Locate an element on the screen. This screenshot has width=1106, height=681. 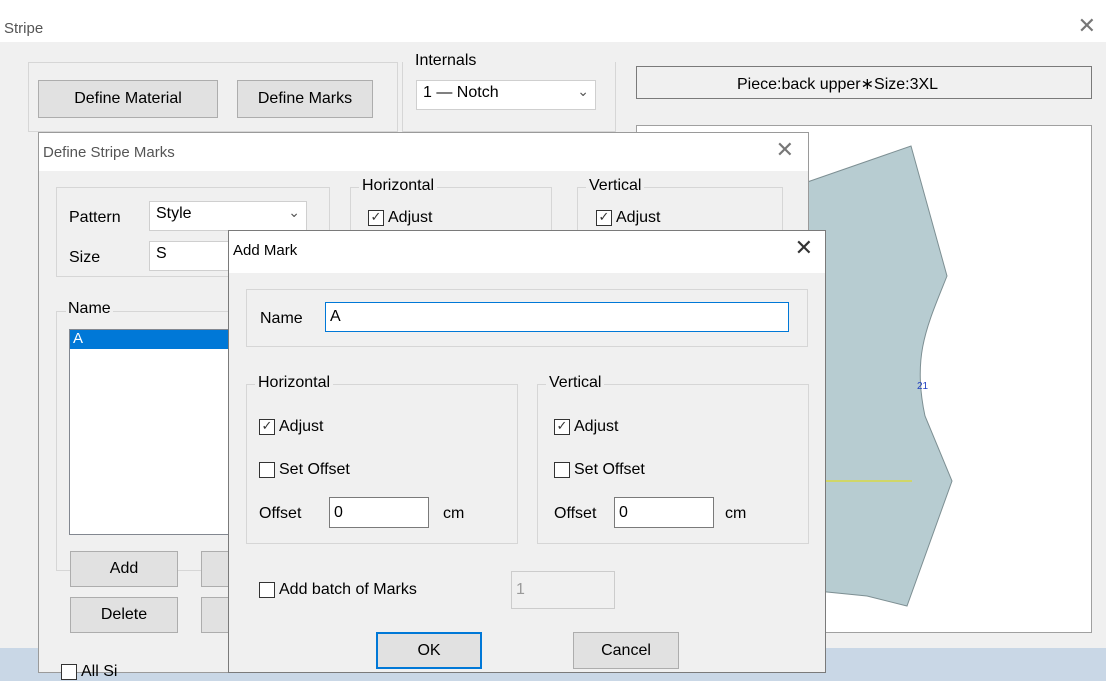
piece-info-box: Piece:back upper∗Size:3XL is located at coordinates (864, 82).